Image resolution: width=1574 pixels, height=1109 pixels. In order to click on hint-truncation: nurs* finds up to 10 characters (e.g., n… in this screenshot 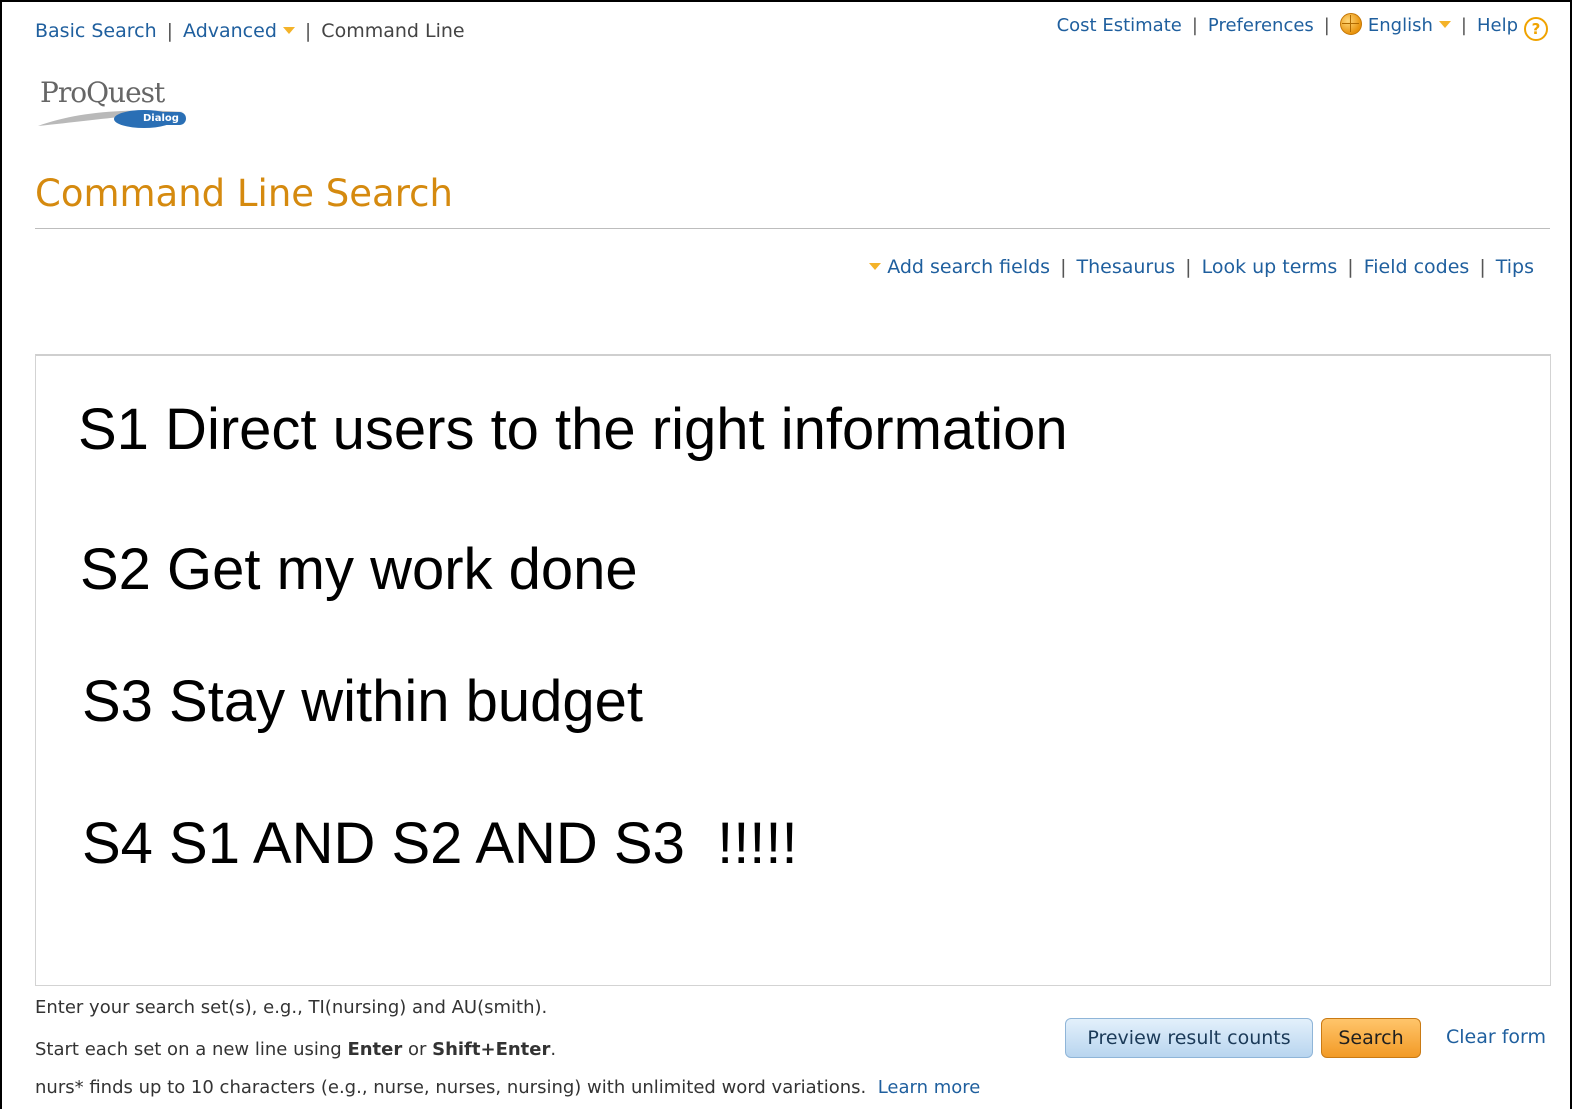, I will do `click(507, 1087)`.